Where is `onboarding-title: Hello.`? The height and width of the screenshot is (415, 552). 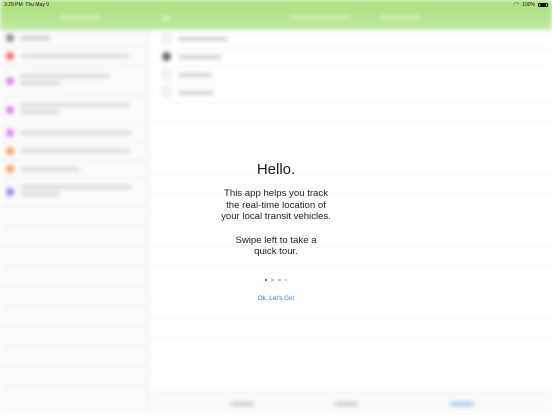
onboarding-title: Hello. is located at coordinates (276, 169).